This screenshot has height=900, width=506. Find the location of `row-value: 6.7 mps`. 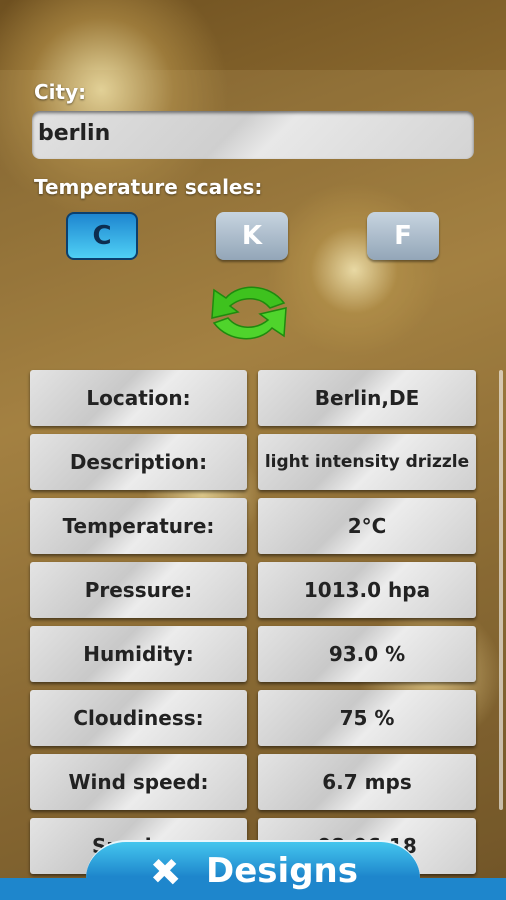

row-value: 6.7 mps is located at coordinates (367, 782).